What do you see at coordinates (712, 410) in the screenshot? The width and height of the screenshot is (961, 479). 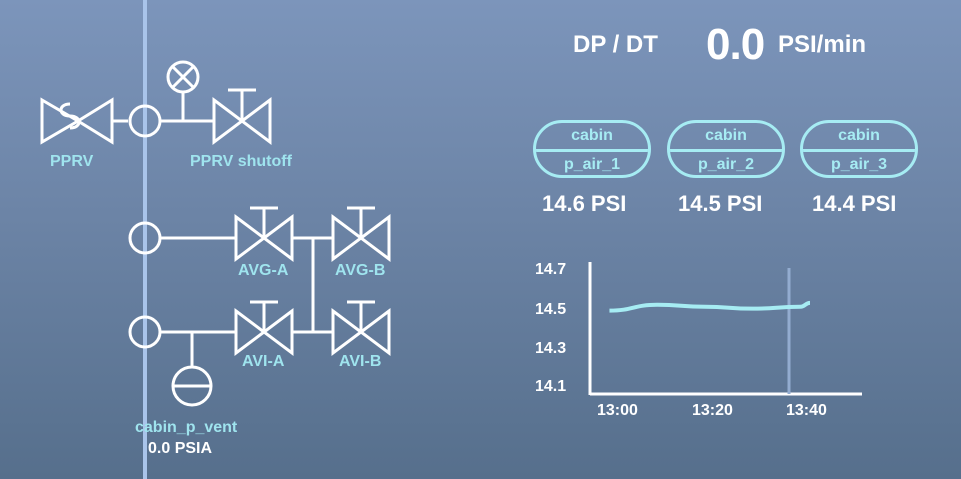 I see `x-tick-label: 13:20` at bounding box center [712, 410].